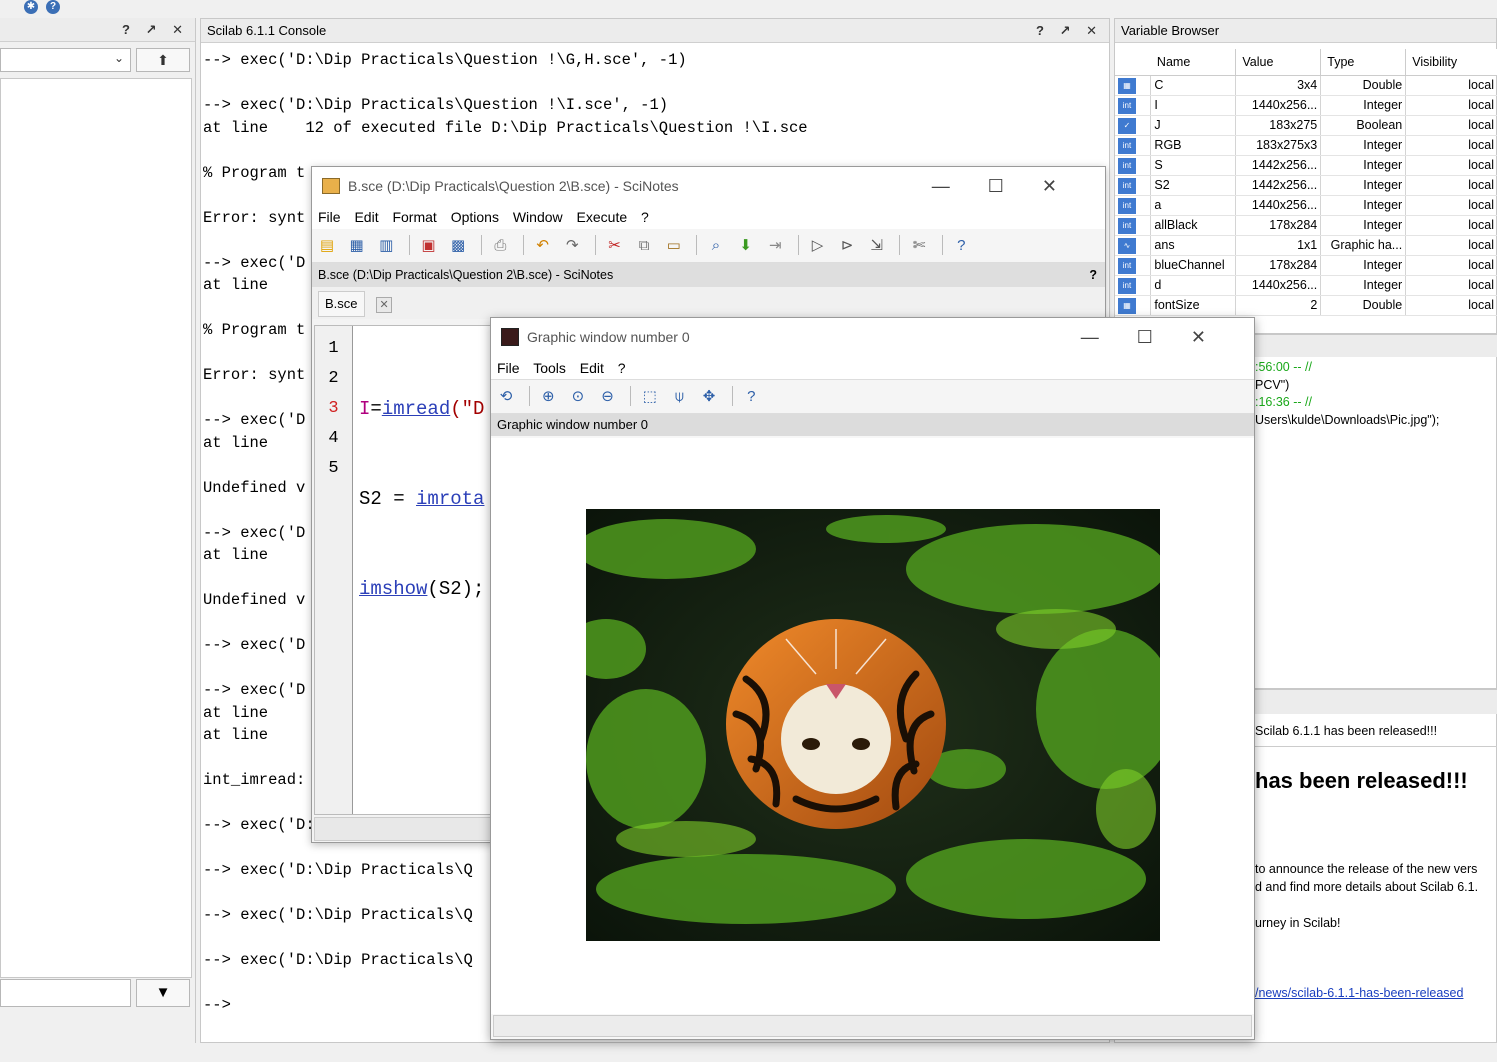  What do you see at coordinates (572, 246) in the screenshot?
I see `redo-icon: ↷` at bounding box center [572, 246].